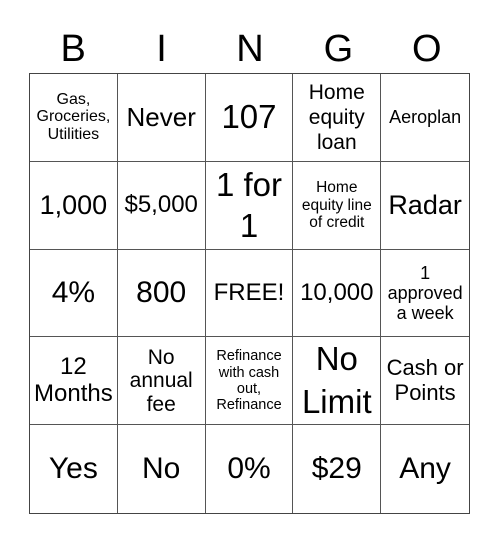  I want to click on free-space-cell: FREE!, so click(249, 293).